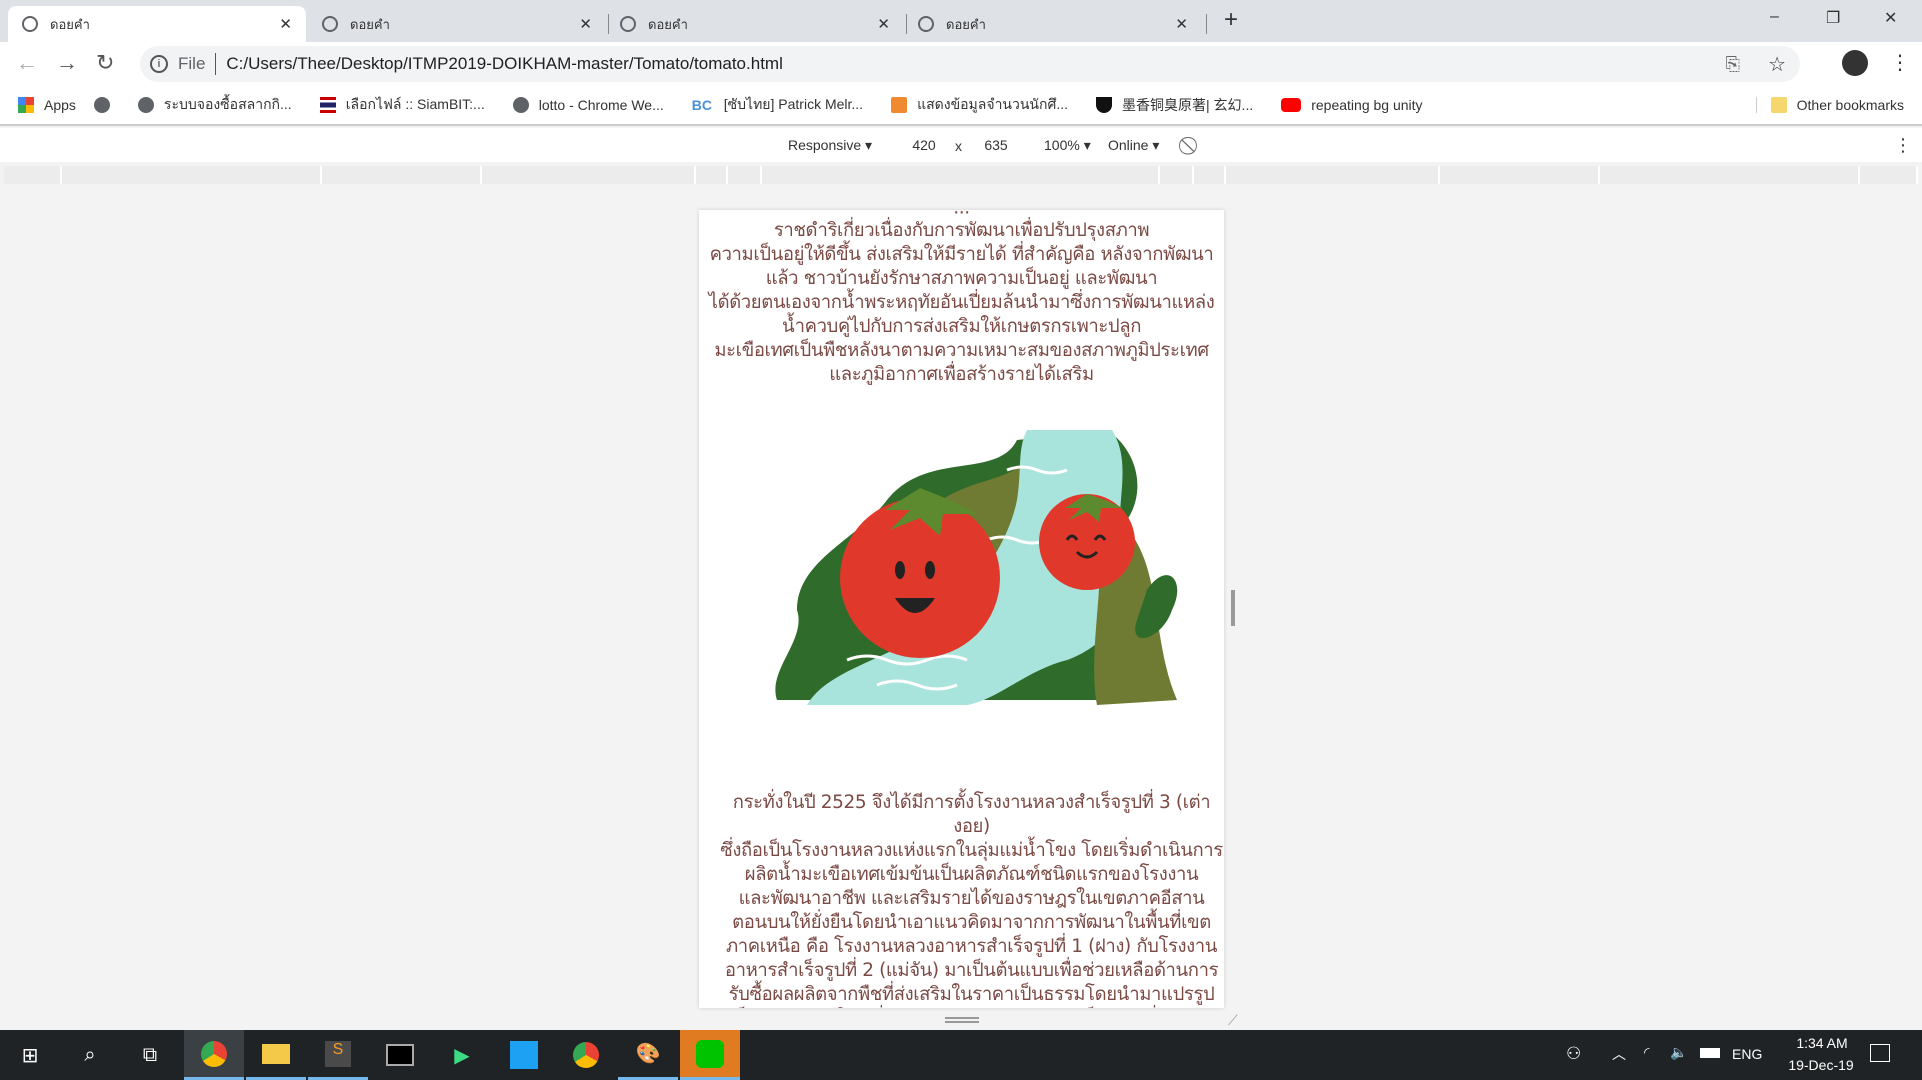  Describe the element at coordinates (192, 63) in the screenshot. I see `scheme-label: File` at that location.